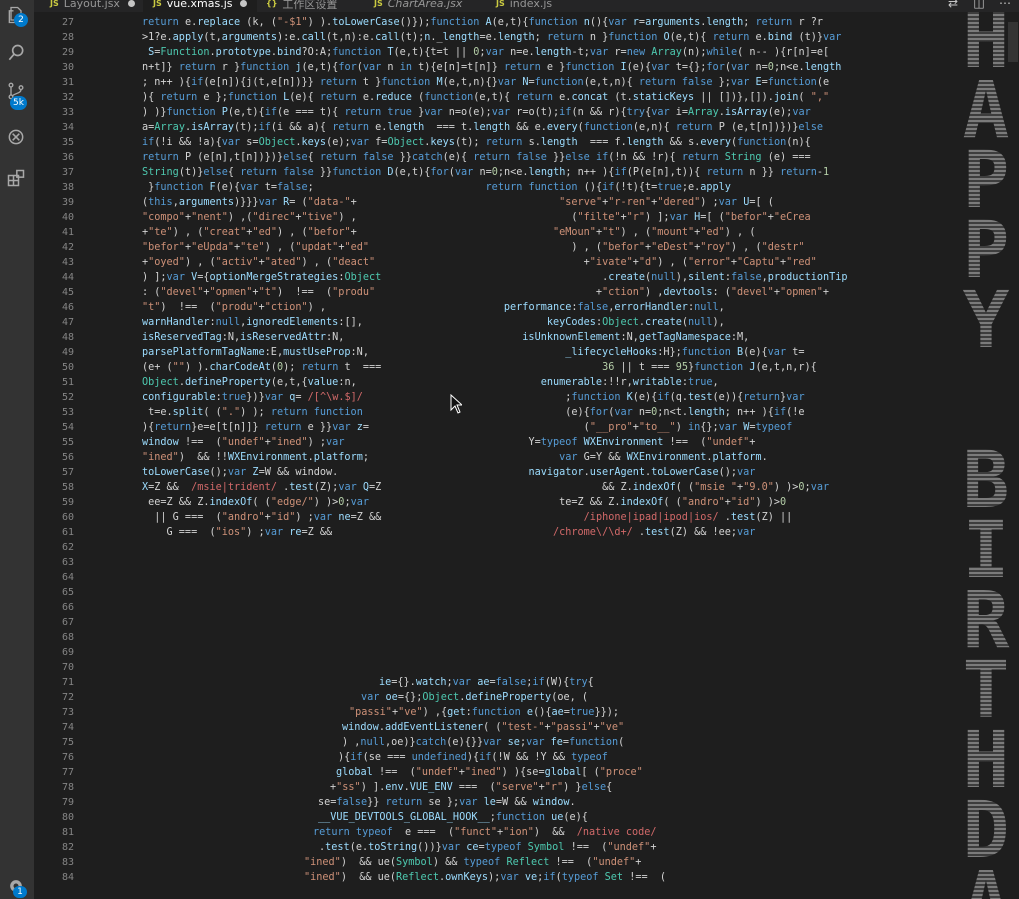  Describe the element at coordinates (722, 52) in the screenshot. I see `code-token: while` at that location.